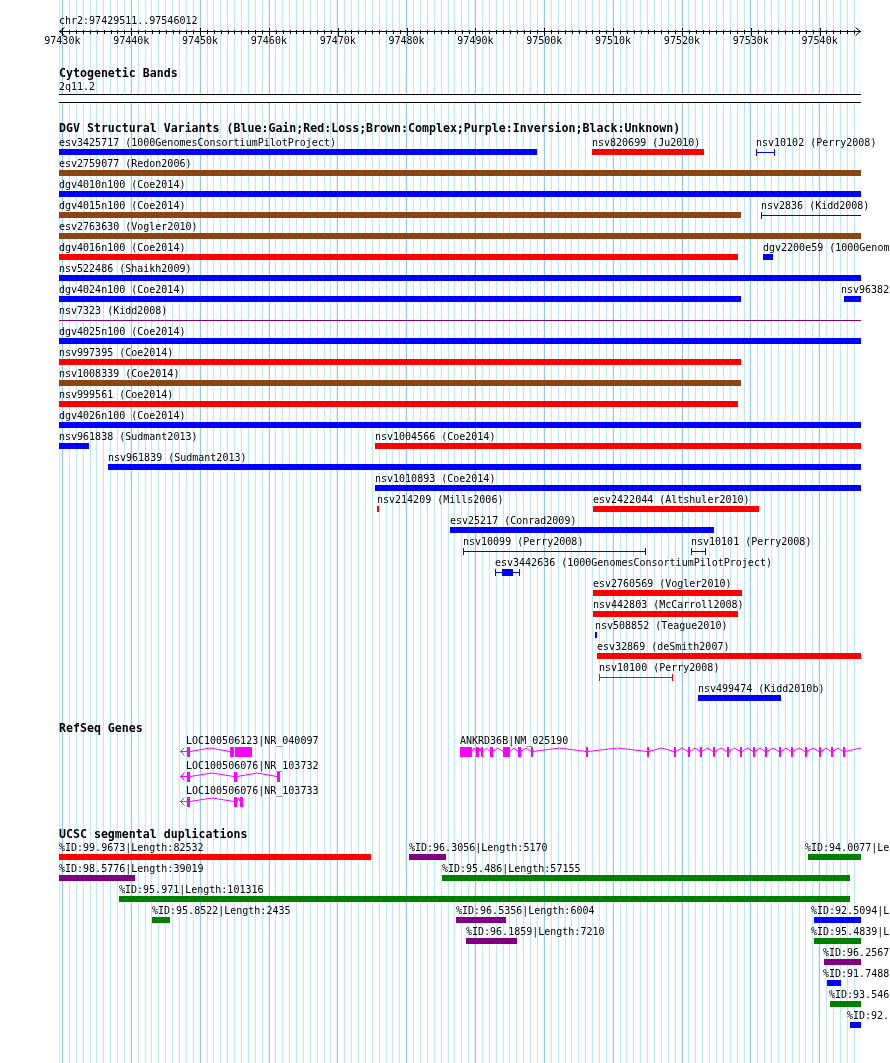 This screenshot has height=1063, width=890. I want to click on ruler-tick-label: 97520k, so click(681, 41).